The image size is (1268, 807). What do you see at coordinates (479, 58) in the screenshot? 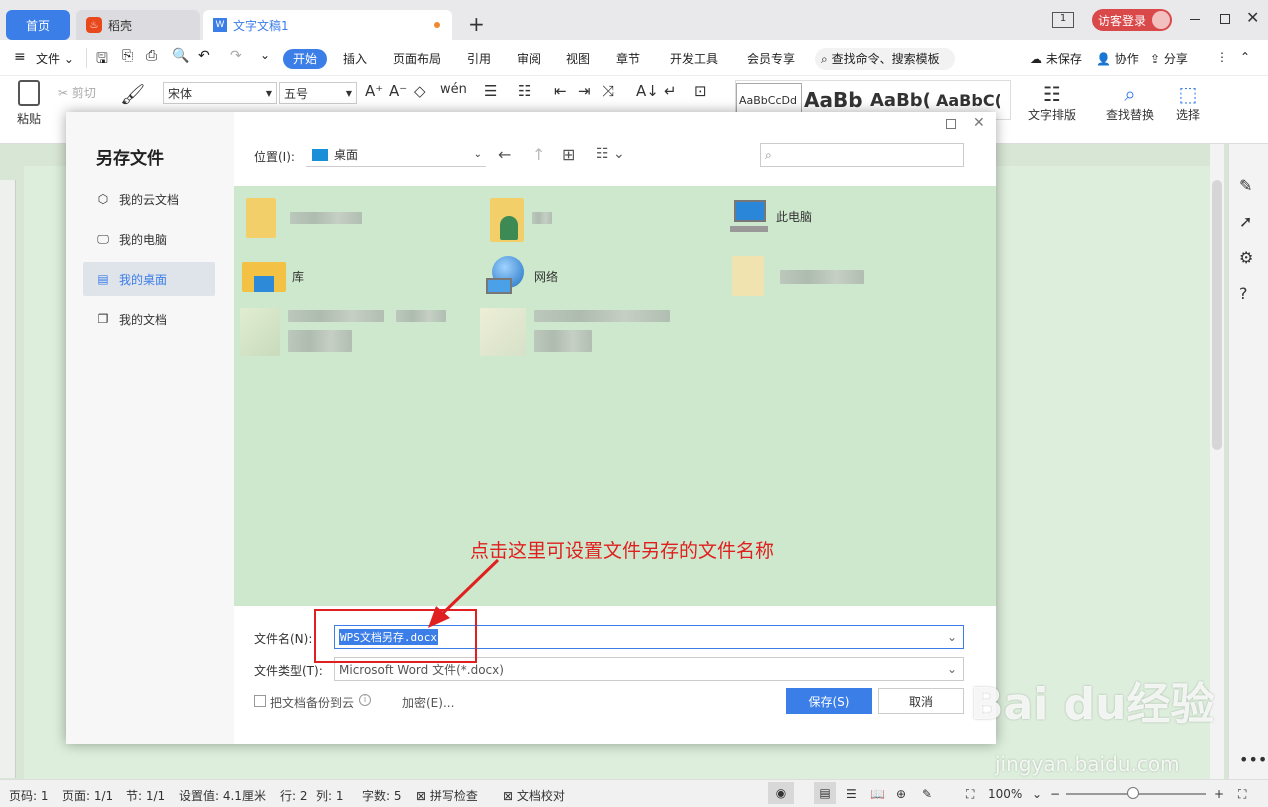
I see `menu-reference: 引用` at bounding box center [479, 58].